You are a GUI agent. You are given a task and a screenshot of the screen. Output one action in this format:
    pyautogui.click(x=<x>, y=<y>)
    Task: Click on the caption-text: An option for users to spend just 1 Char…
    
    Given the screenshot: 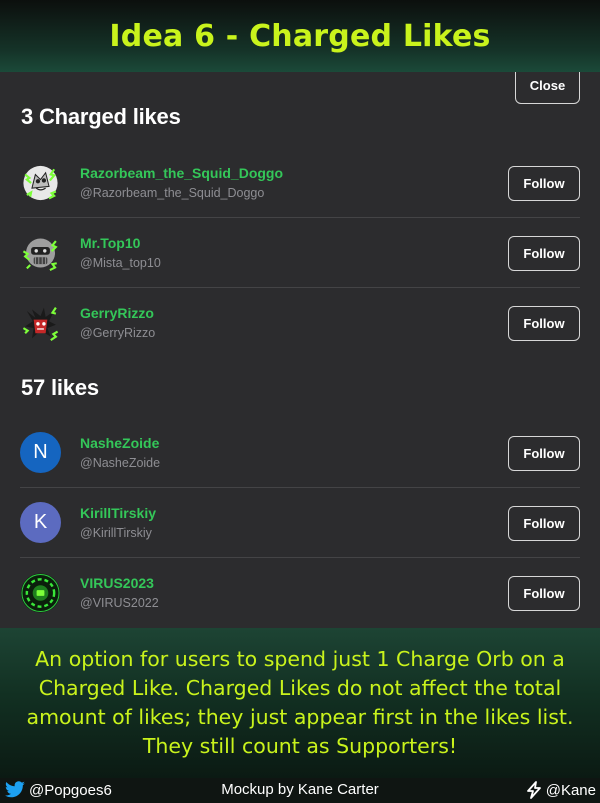 What is the action you would take?
    pyautogui.click(x=300, y=702)
    